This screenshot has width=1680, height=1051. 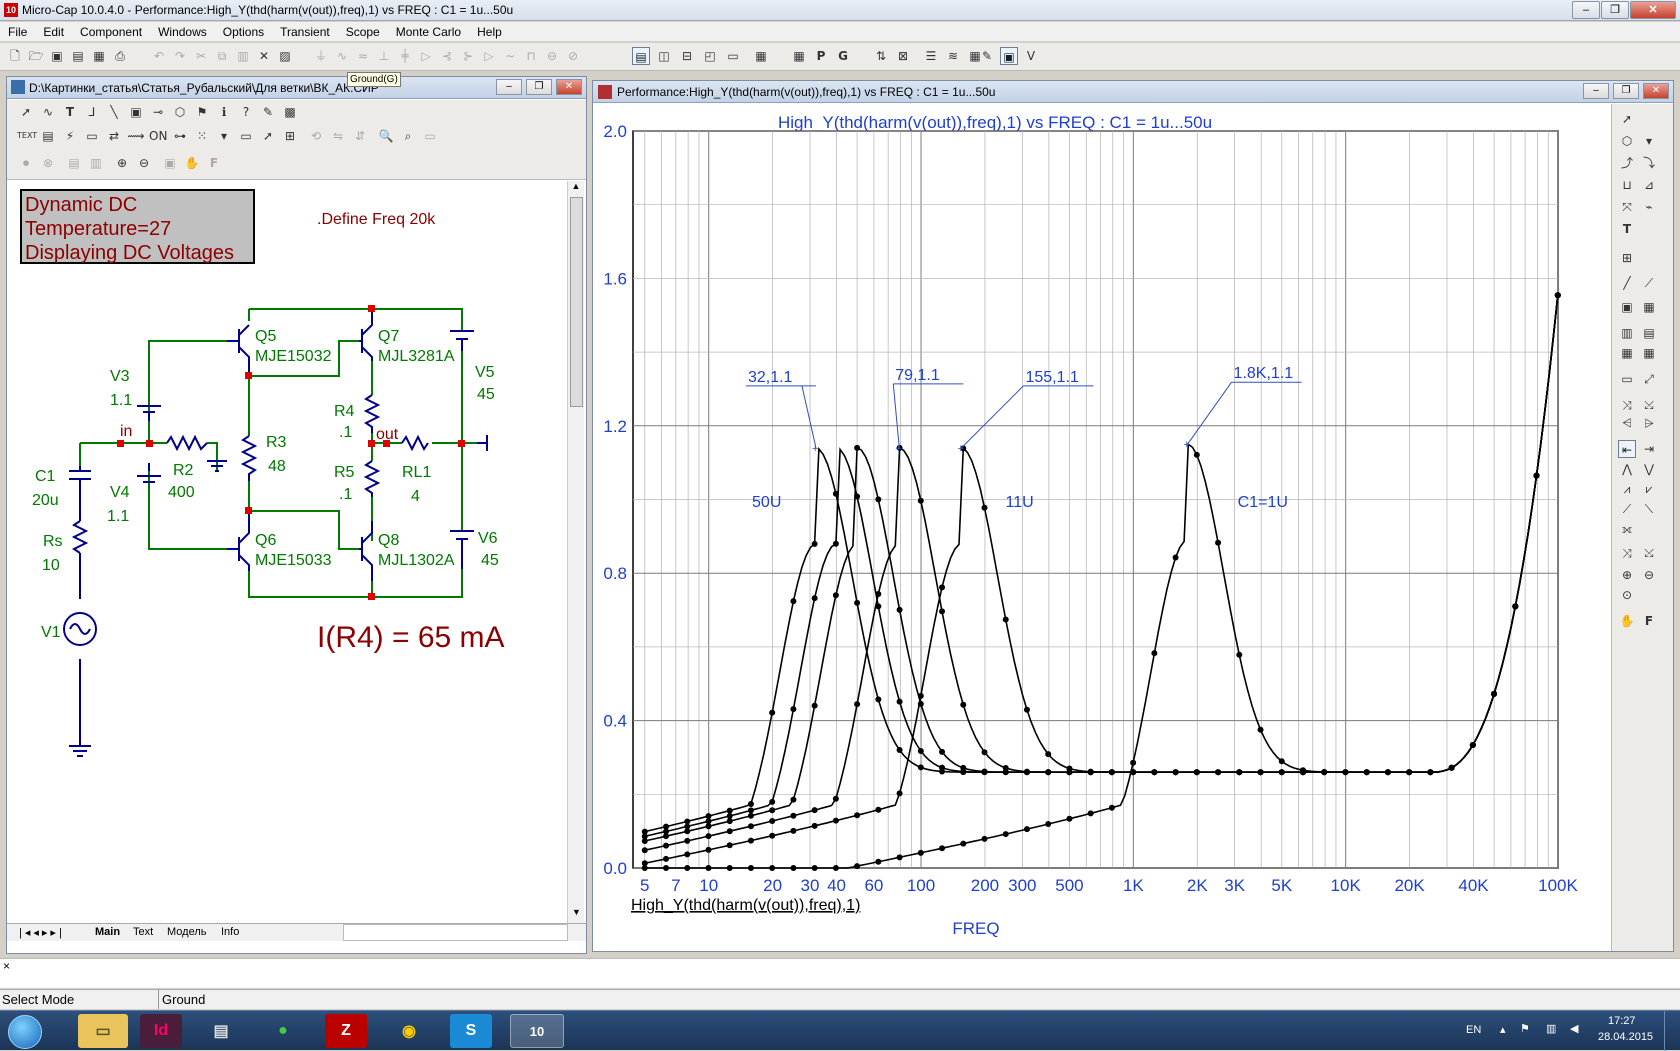 I want to click on taskbar-indesign-icon: Id, so click(x=161, y=1031).